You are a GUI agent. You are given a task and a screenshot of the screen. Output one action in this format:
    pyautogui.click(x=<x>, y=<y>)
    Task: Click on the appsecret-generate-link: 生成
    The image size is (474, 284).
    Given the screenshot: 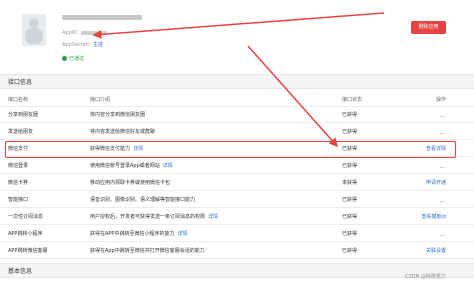 What is the action you would take?
    pyautogui.click(x=98, y=45)
    